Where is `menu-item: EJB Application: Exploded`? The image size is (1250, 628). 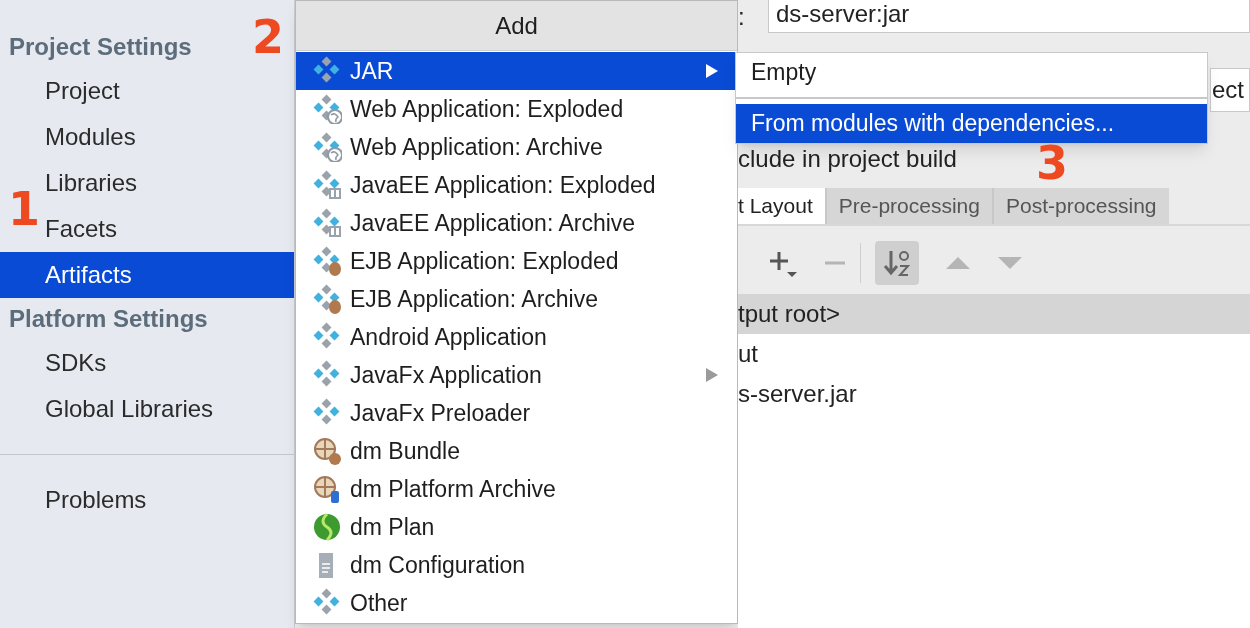
menu-item: EJB Application: Exploded is located at coordinates (516, 261).